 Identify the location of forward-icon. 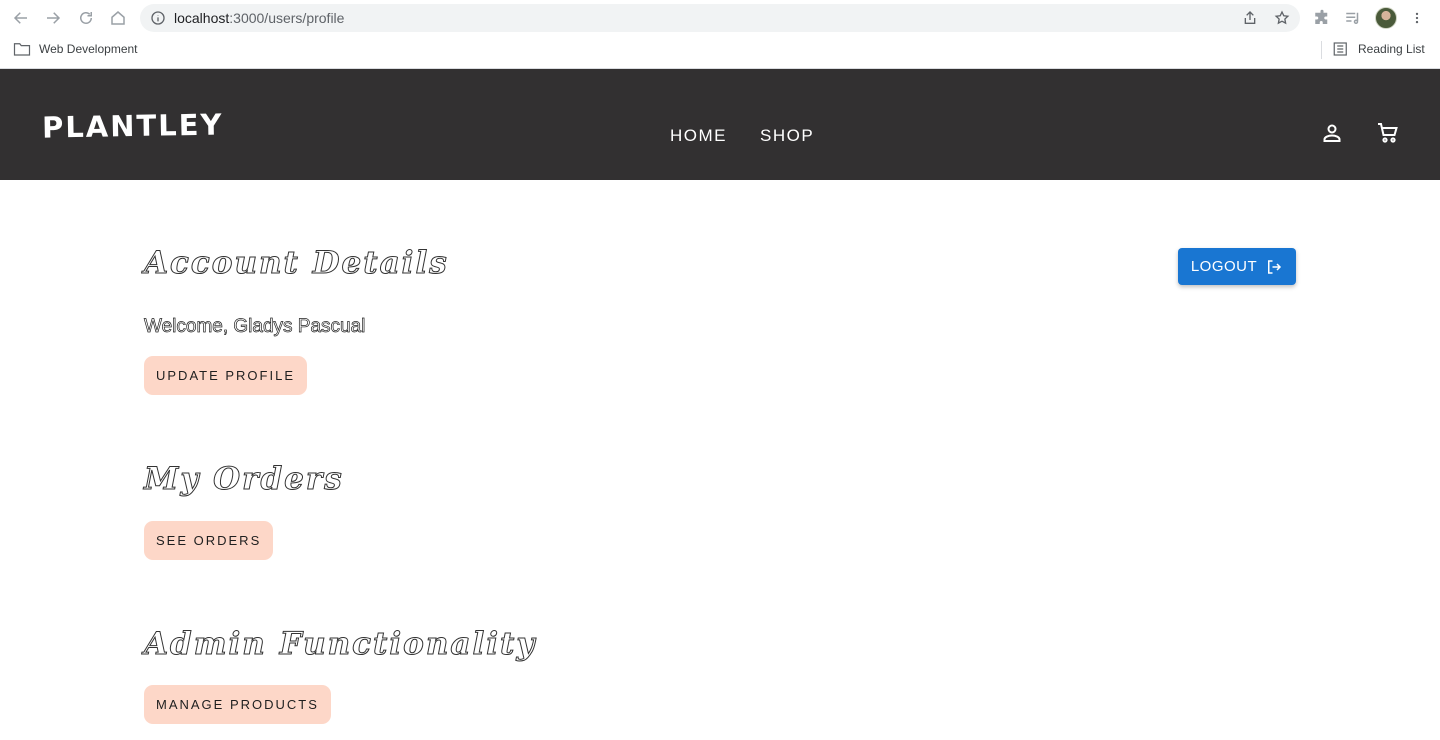
(53, 18).